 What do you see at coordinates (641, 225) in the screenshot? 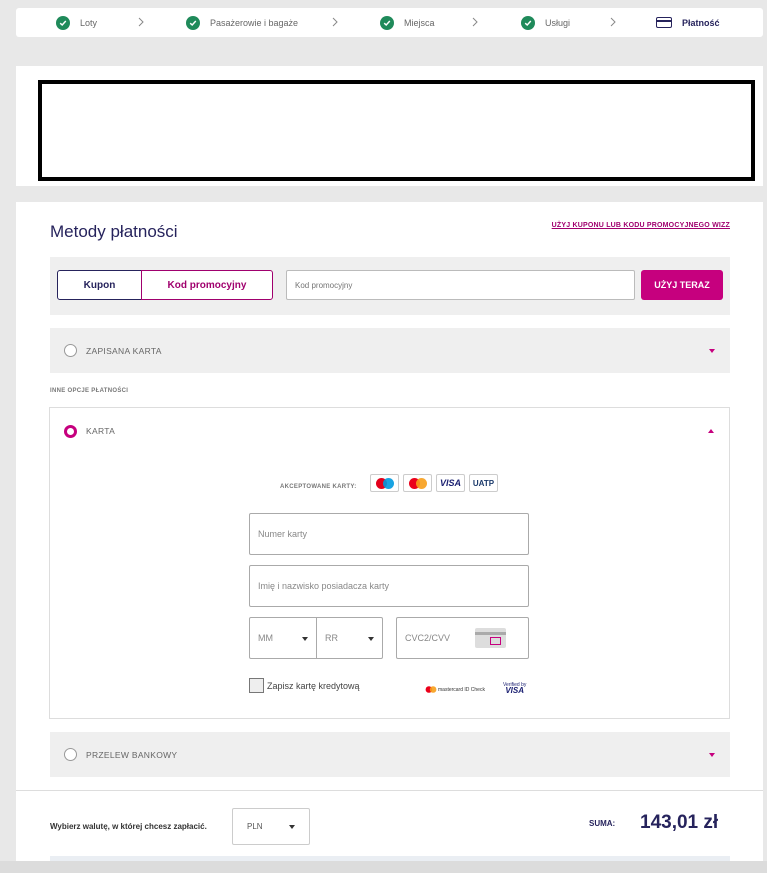
I see `coupon-code-link: UŻYJ KUPONU LUB KODU PROMOCYJNEGO WIZZ` at bounding box center [641, 225].